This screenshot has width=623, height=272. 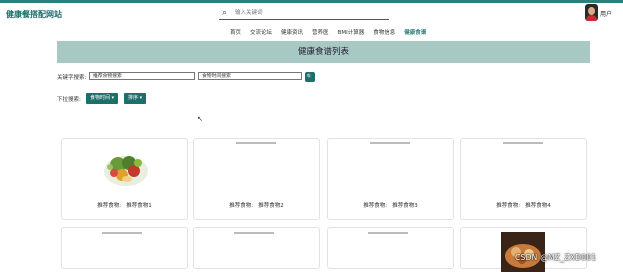 I want to click on search-input, so click(x=310, y=13).